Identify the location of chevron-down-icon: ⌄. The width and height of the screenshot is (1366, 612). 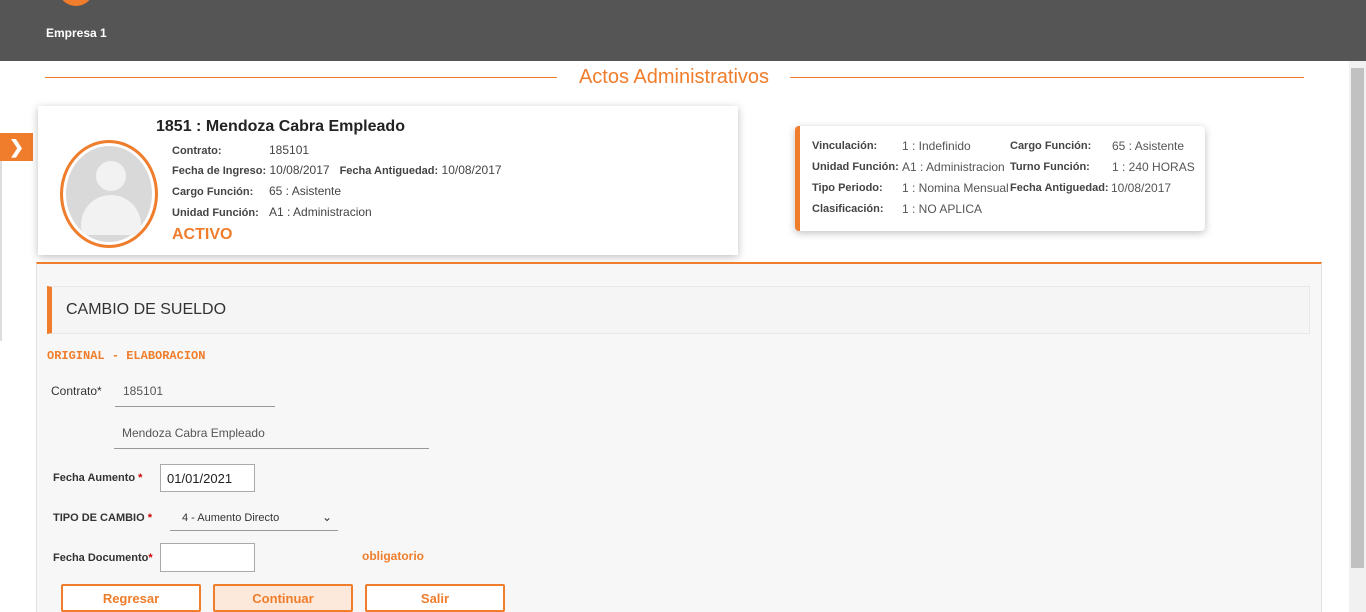
(326, 517).